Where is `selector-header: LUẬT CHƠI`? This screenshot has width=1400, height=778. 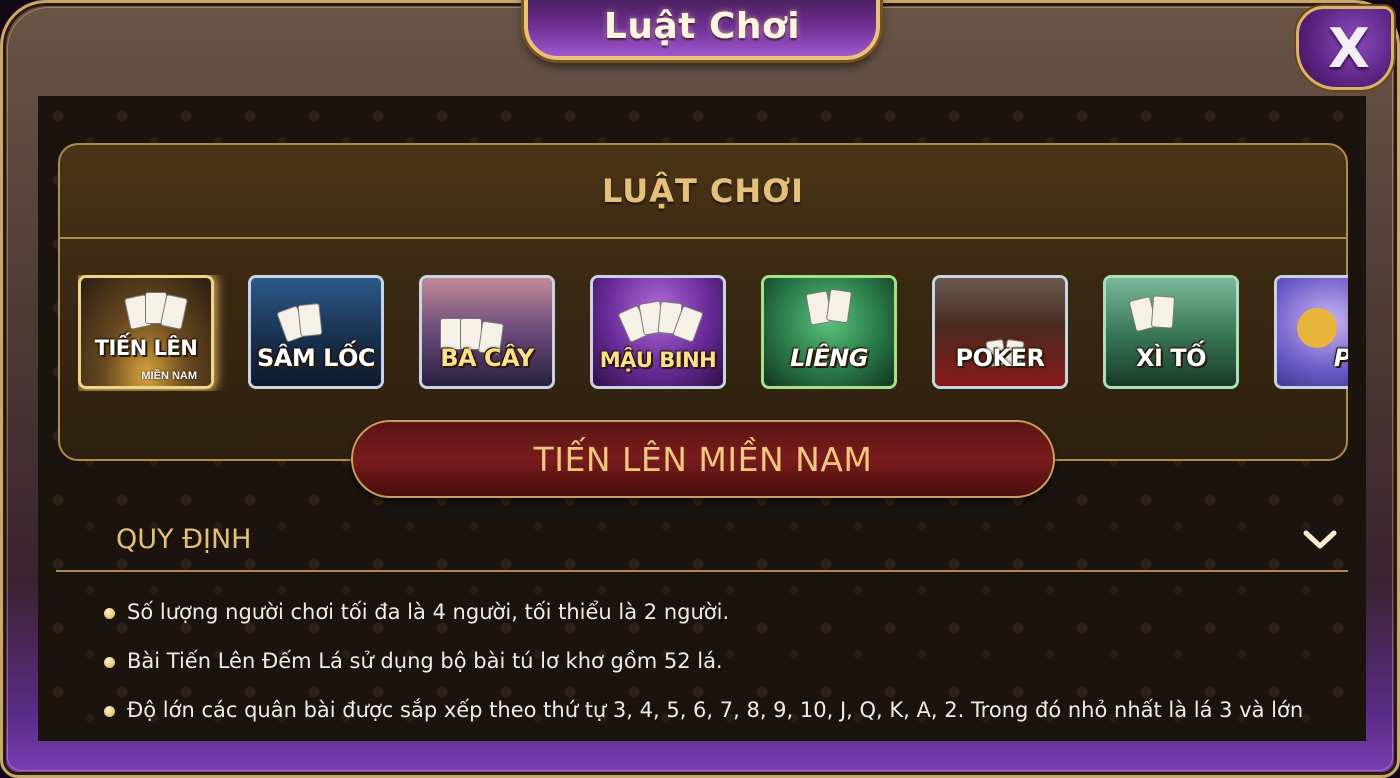 selector-header: LUẬT CHƠI is located at coordinates (703, 192).